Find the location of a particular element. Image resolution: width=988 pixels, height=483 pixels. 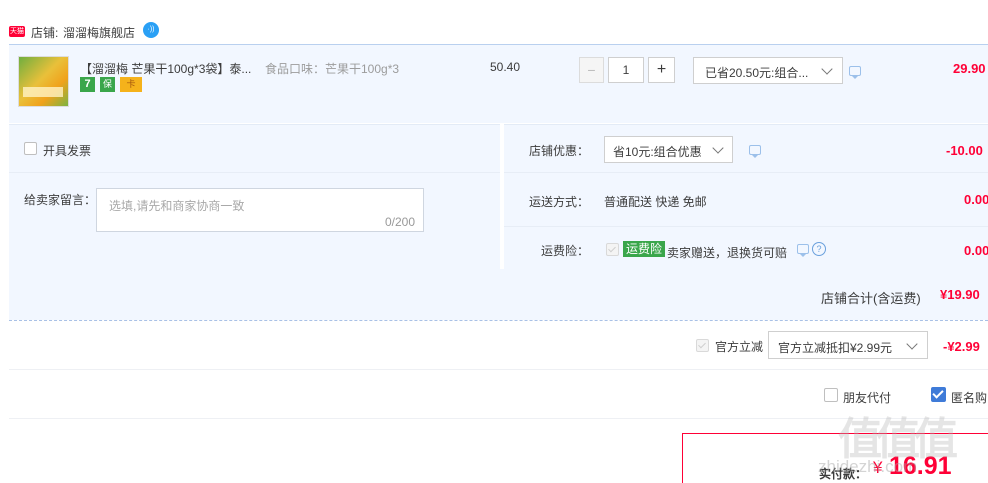

shop-discount-chat-icon is located at coordinates (755, 151).